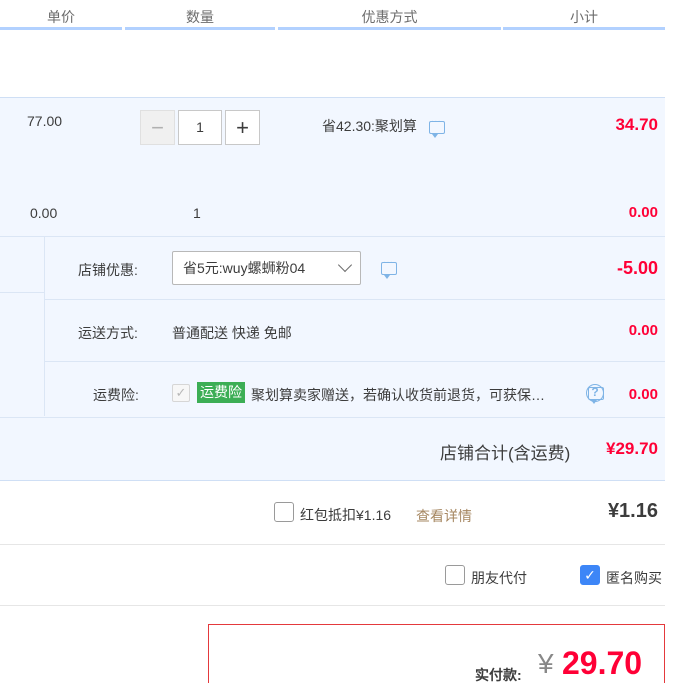  What do you see at coordinates (221, 392) in the screenshot?
I see `insurance-badge: 运费险` at bounding box center [221, 392].